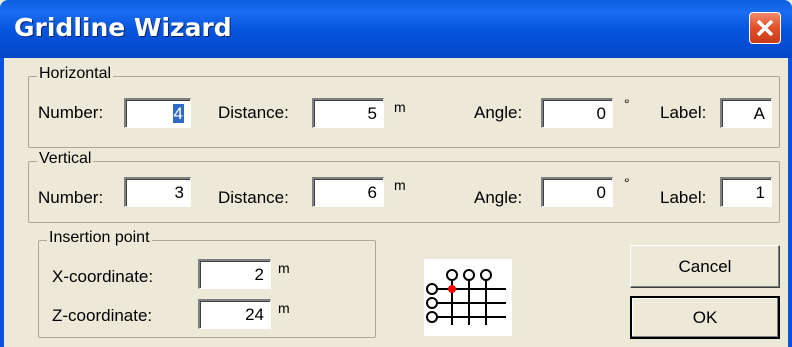  I want to click on insertion-point-marker, so click(452, 289).